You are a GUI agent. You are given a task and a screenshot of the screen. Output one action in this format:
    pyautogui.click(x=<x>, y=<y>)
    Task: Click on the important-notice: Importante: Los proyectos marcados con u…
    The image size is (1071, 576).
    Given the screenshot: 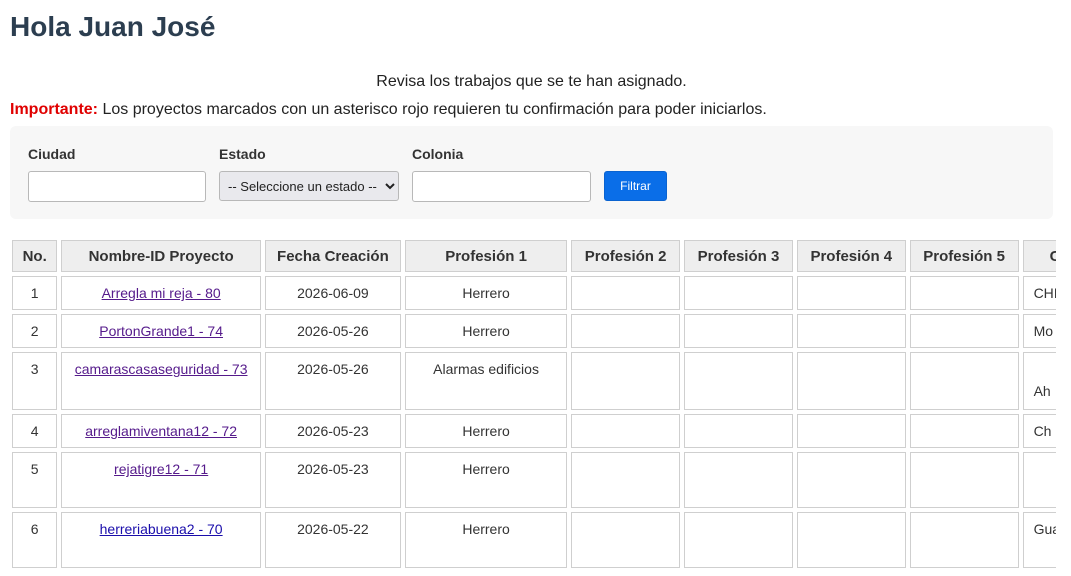 What is the action you would take?
    pyautogui.click(x=388, y=110)
    